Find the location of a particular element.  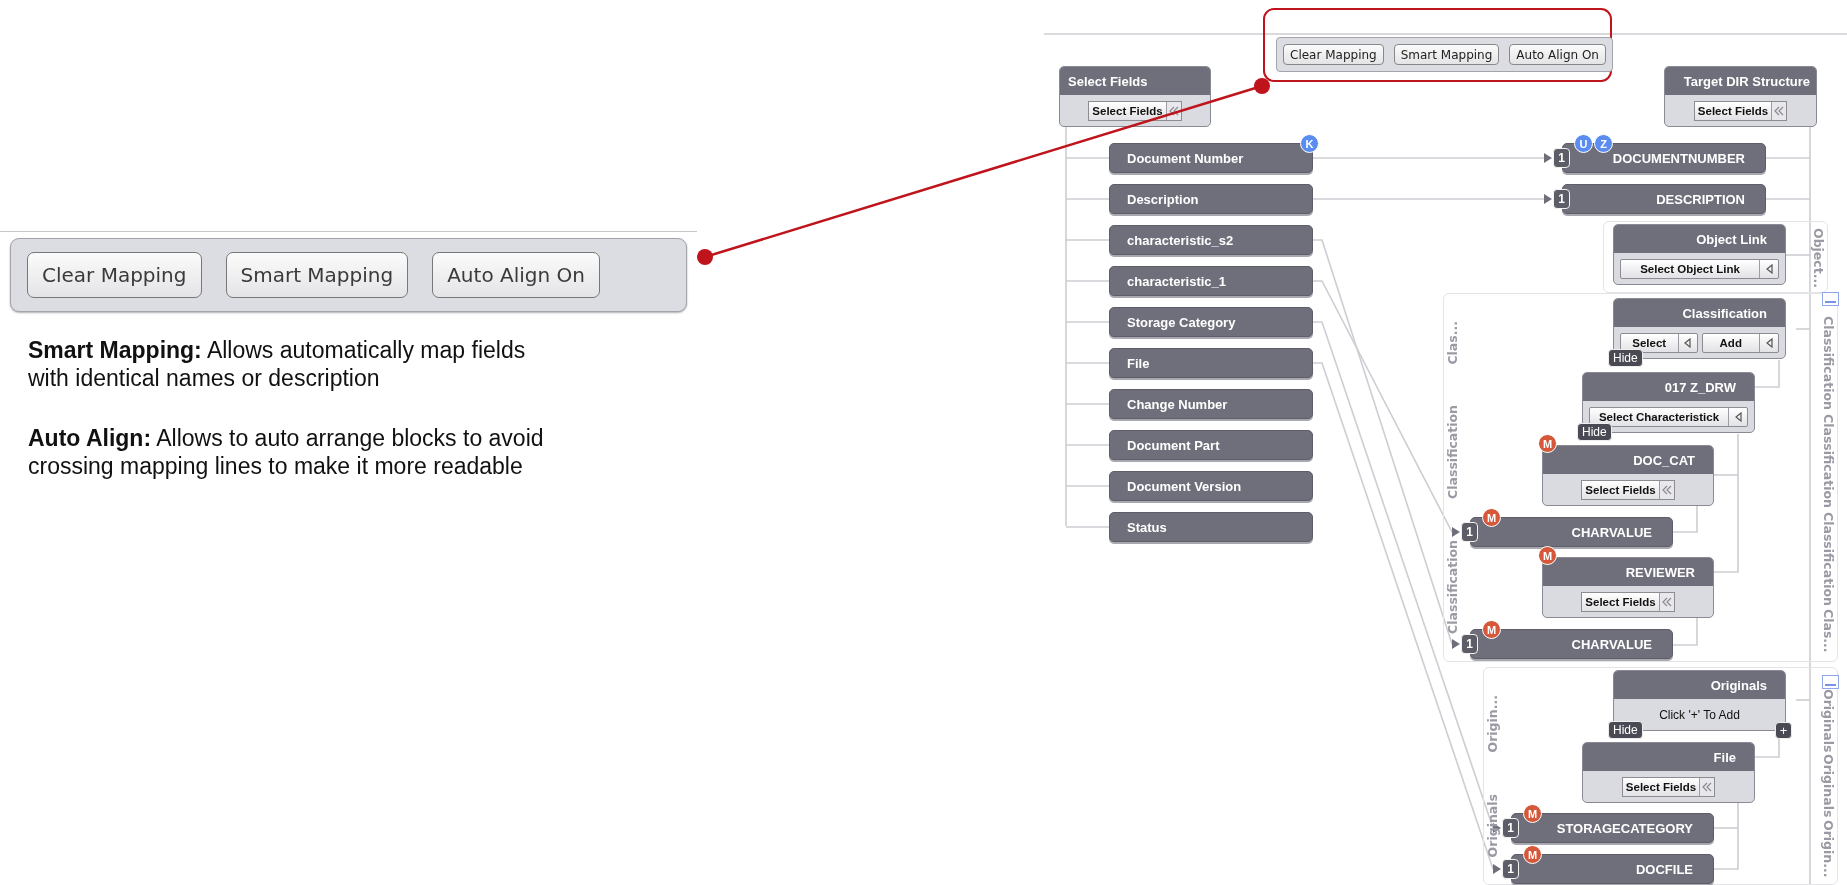

target-block: File Select Fields is located at coordinates (1668, 772).